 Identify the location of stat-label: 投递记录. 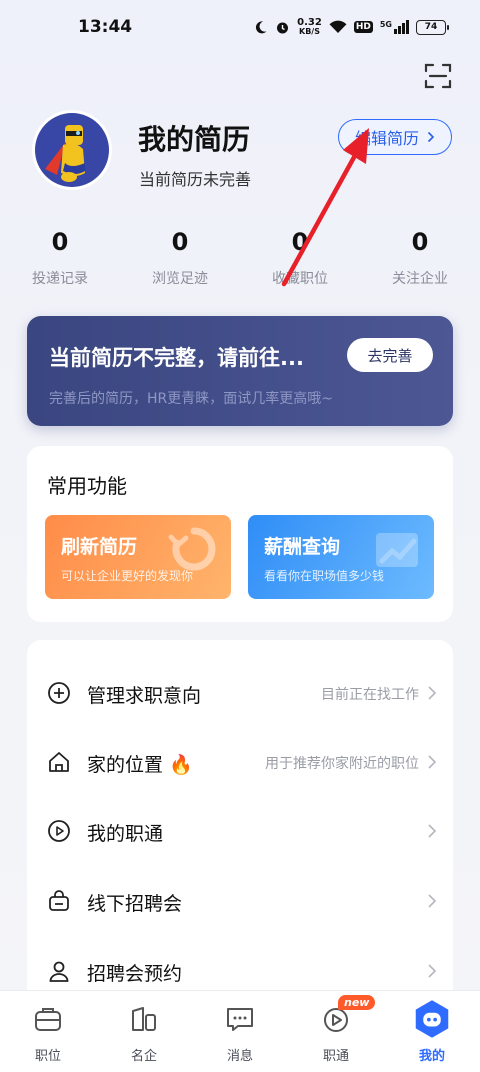
(60, 279).